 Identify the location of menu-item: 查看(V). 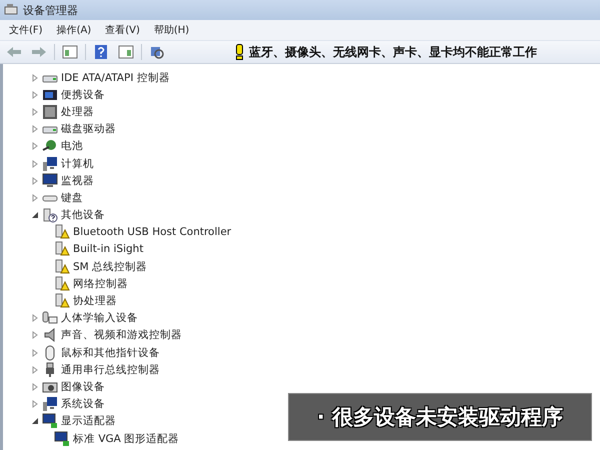
(122, 30).